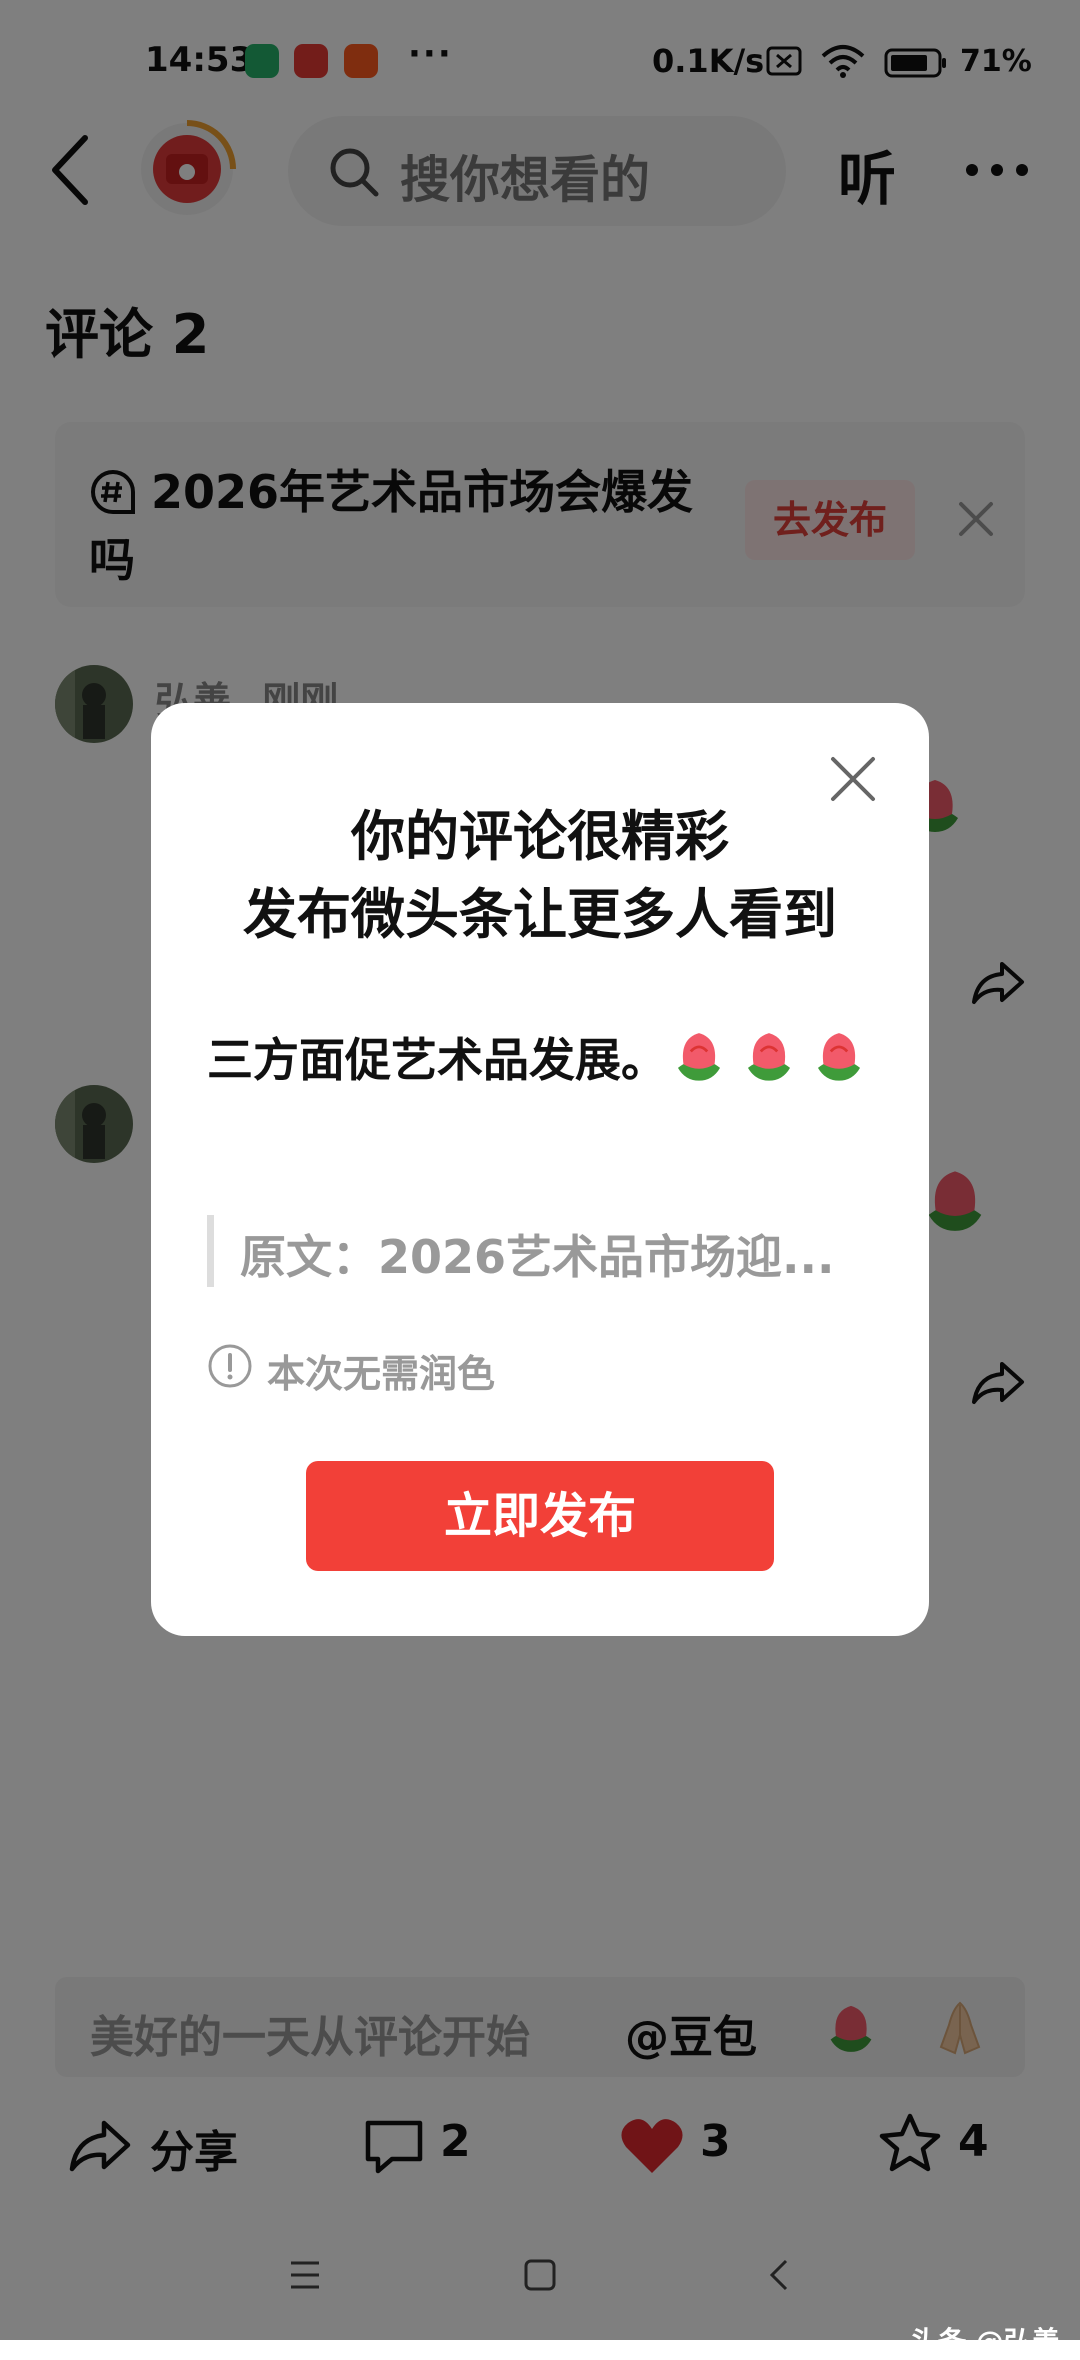 Image resolution: width=1080 pixels, height=2360 pixels. What do you see at coordinates (540, 876) in the screenshot?
I see `dialog-title: 你的评论很精彩 发布微头条让更多人看到` at bounding box center [540, 876].